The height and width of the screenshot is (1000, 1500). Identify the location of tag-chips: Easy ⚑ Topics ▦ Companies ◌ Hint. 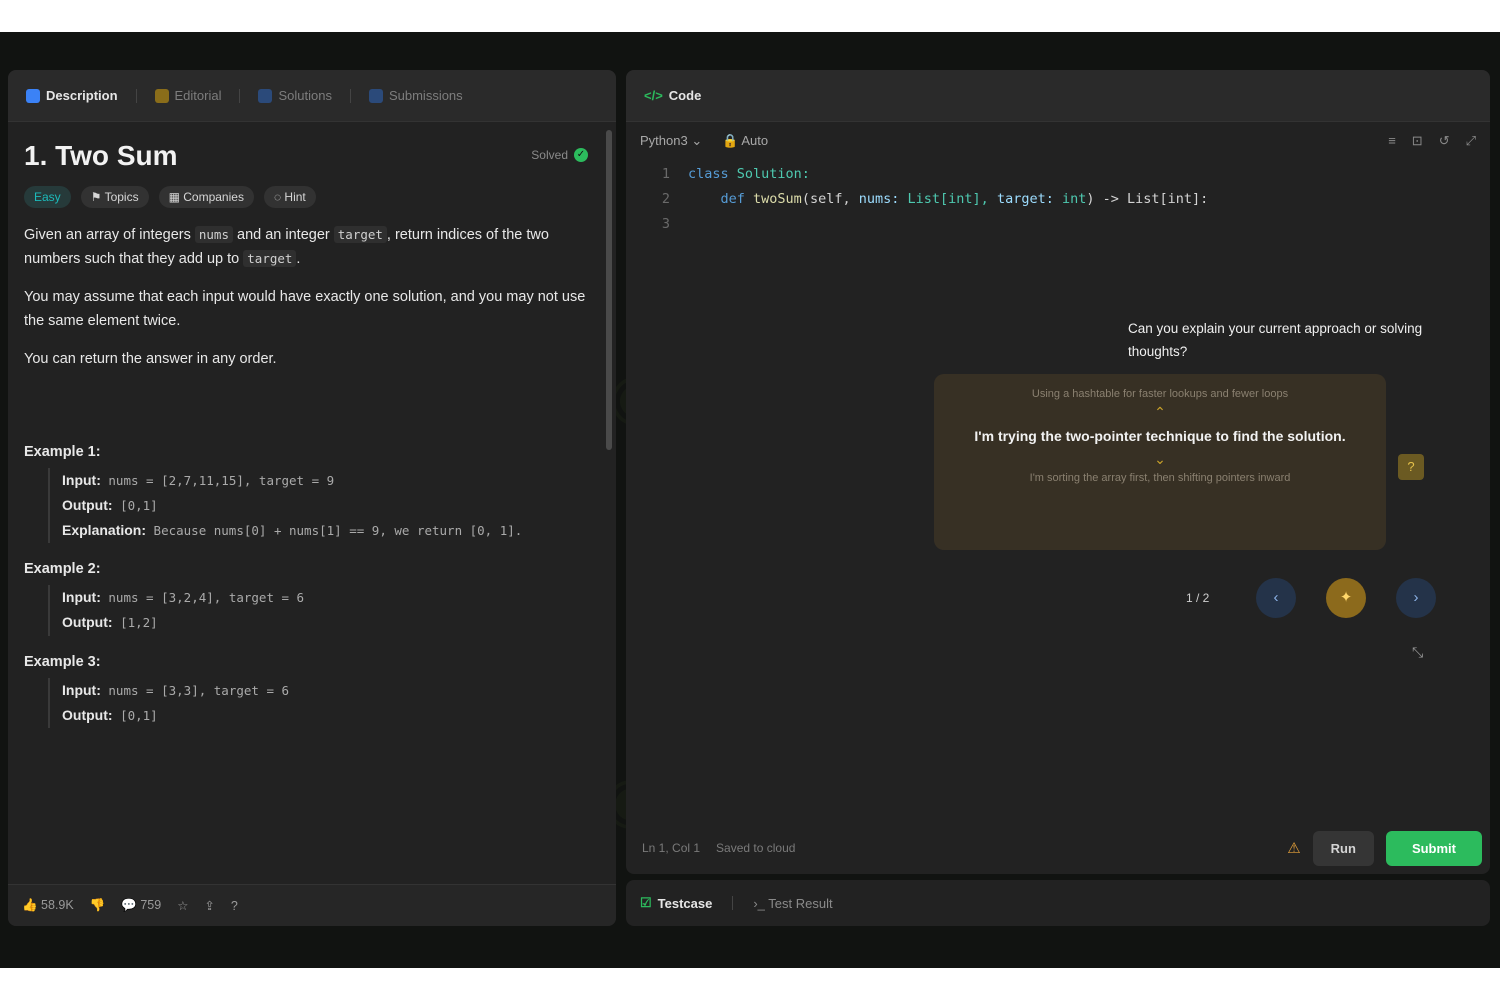
(307, 197).